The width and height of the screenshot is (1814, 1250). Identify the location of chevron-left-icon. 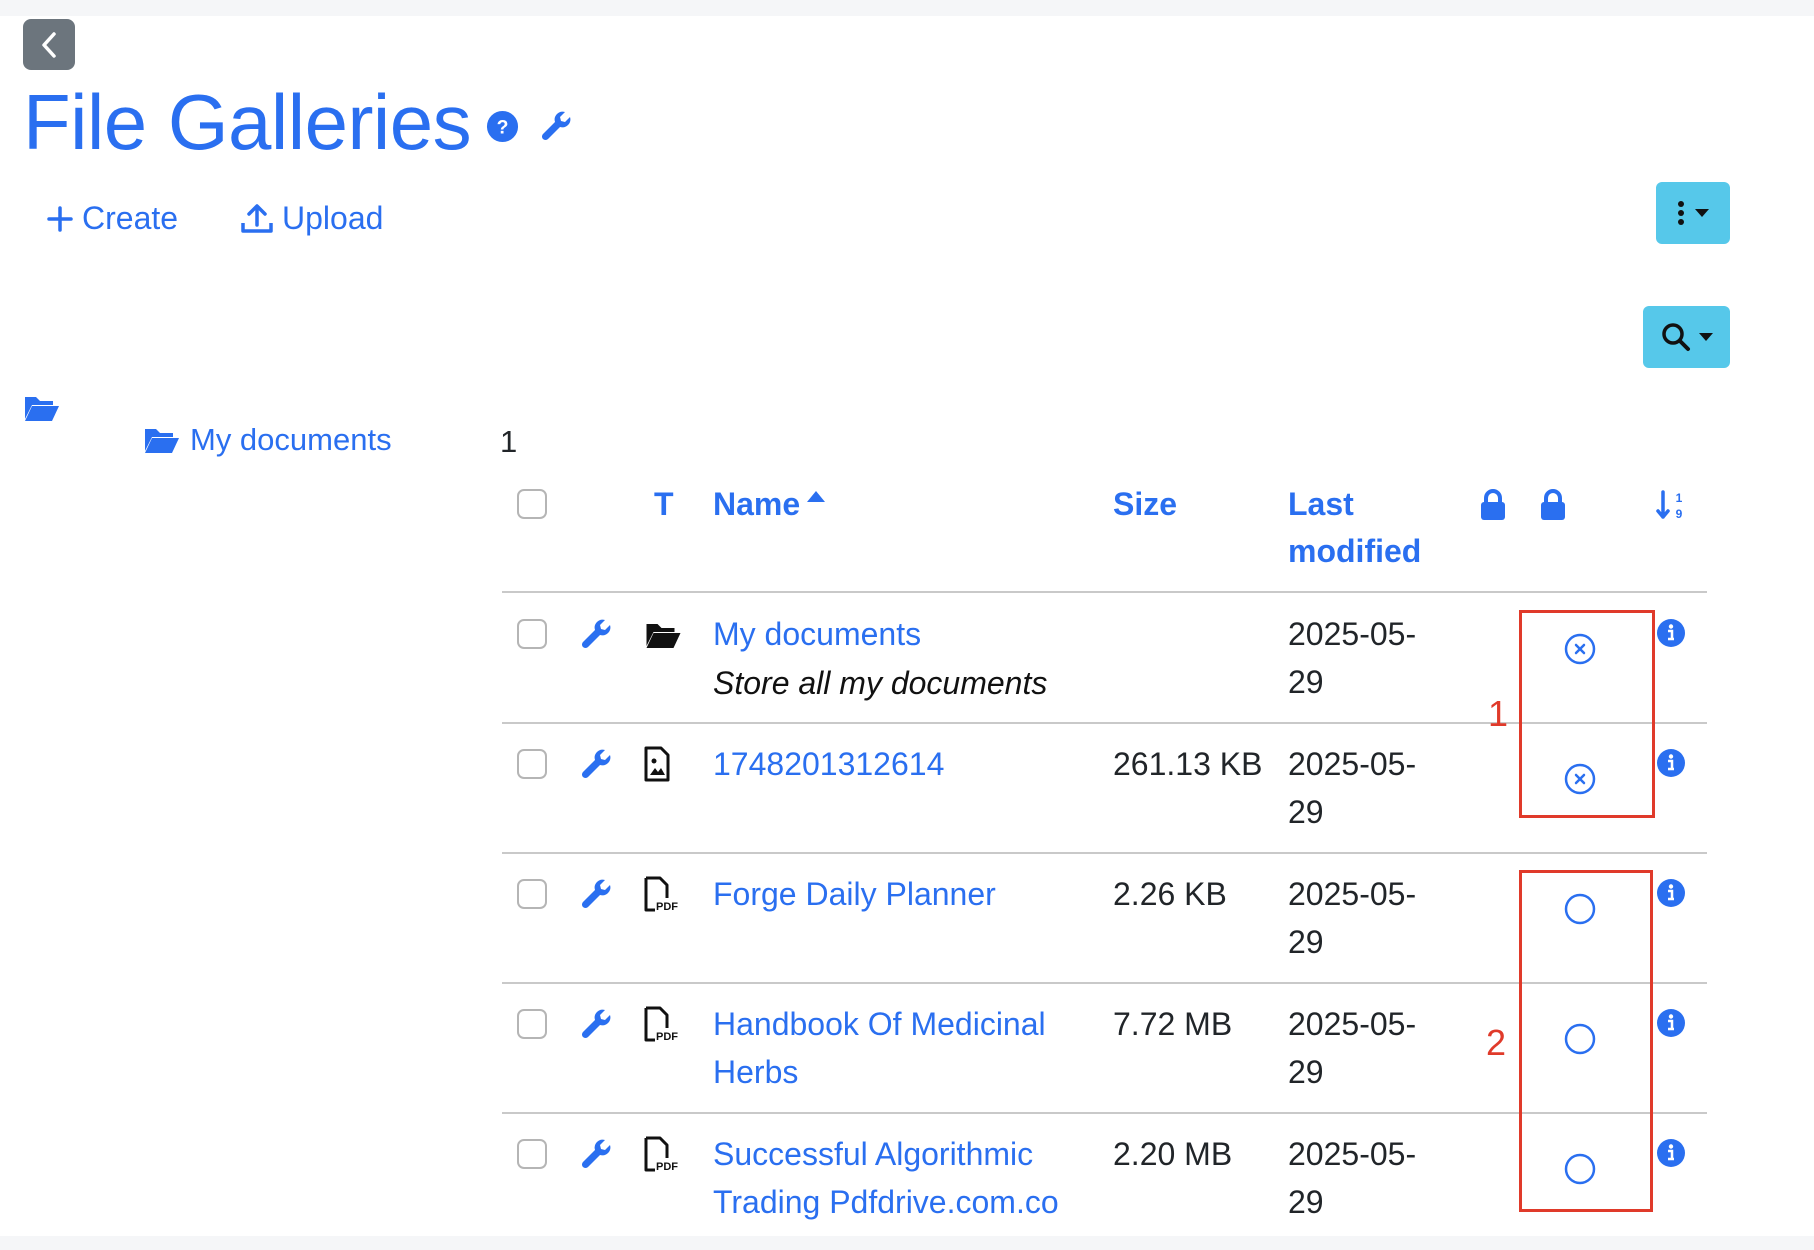
(49, 44).